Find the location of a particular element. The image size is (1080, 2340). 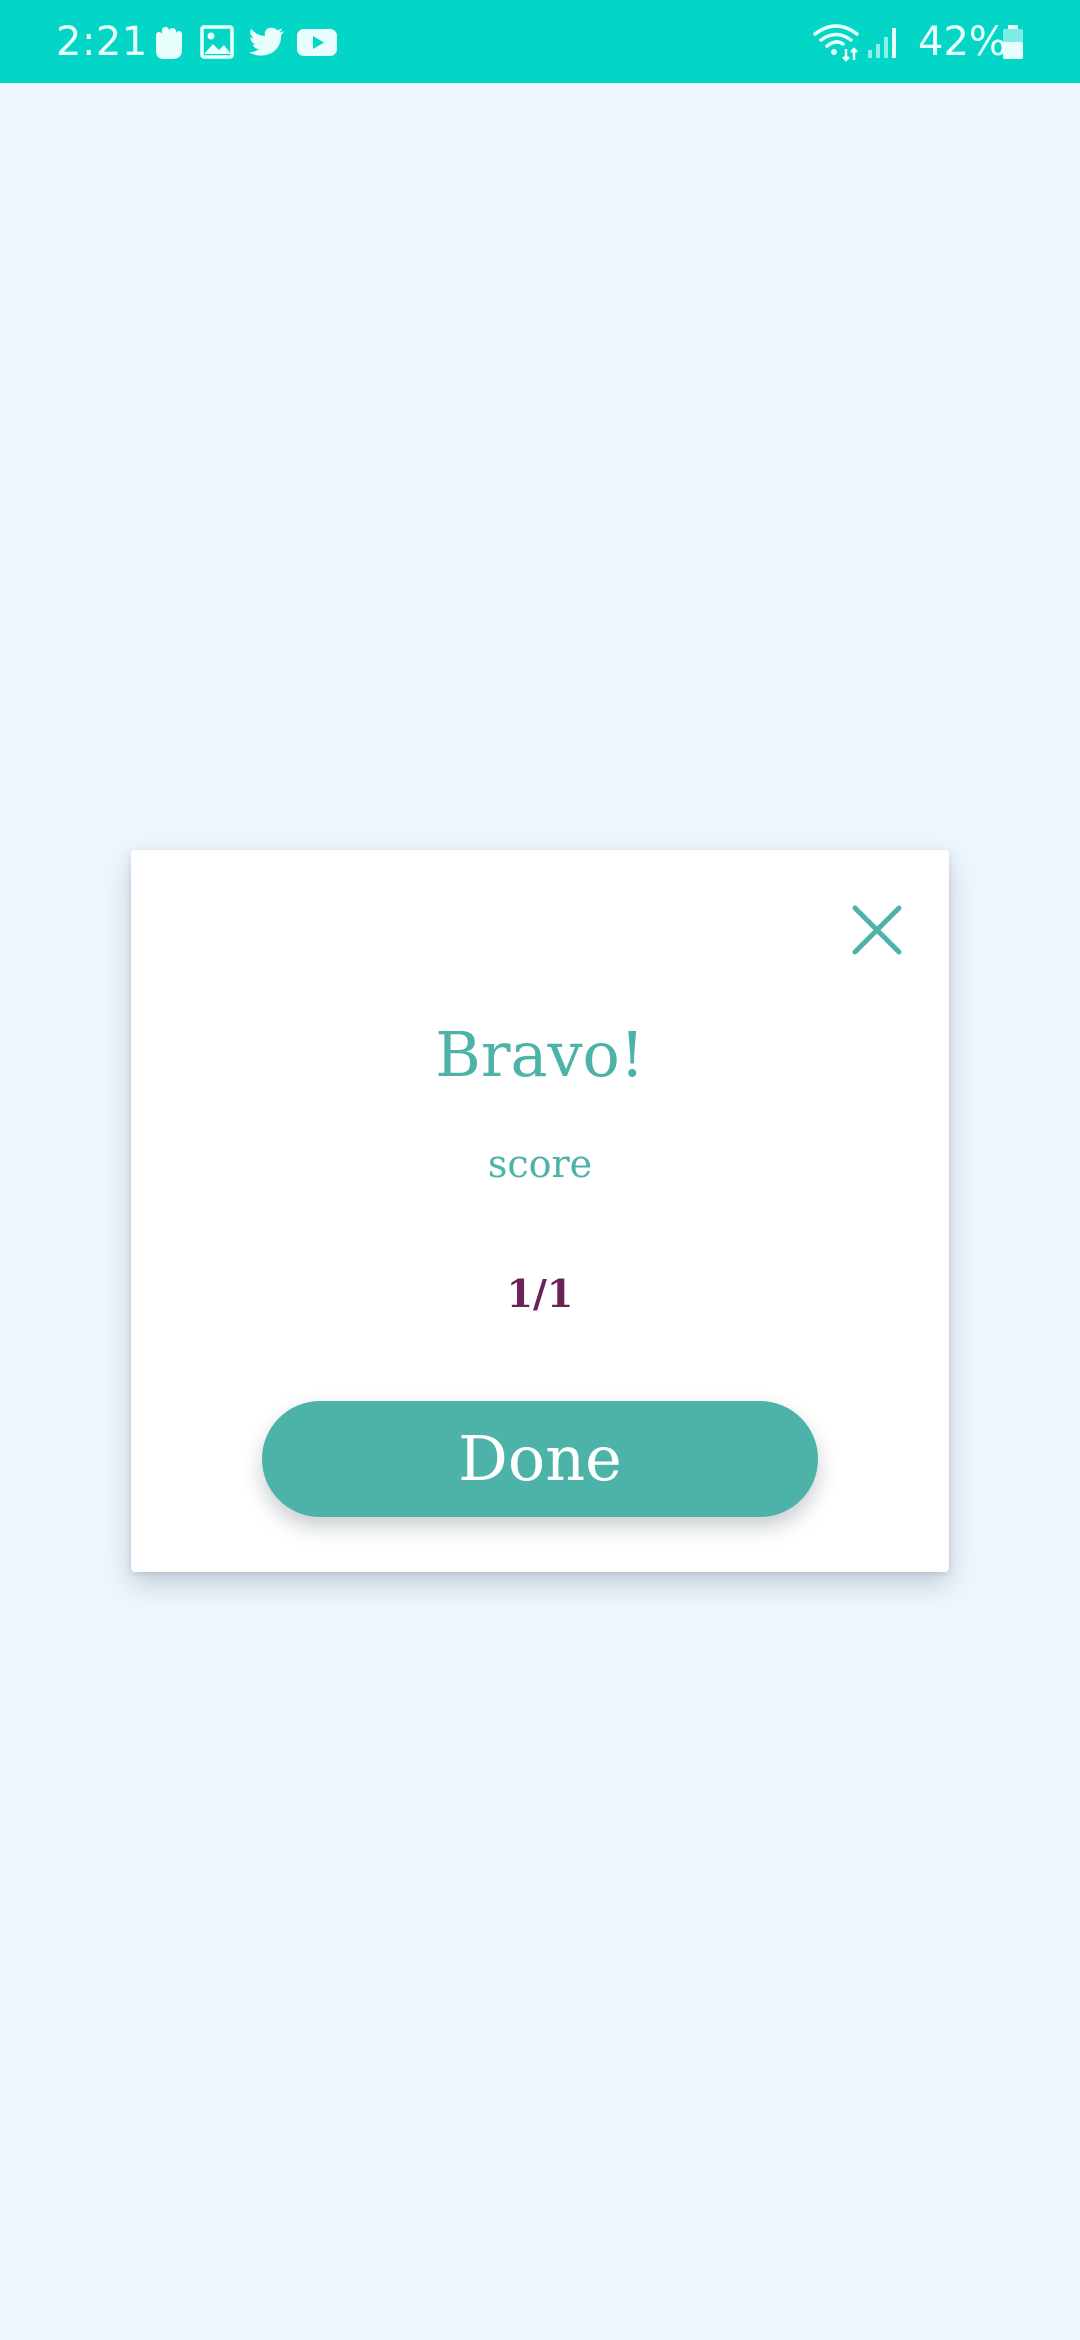

score-label: score is located at coordinates (540, 1164).